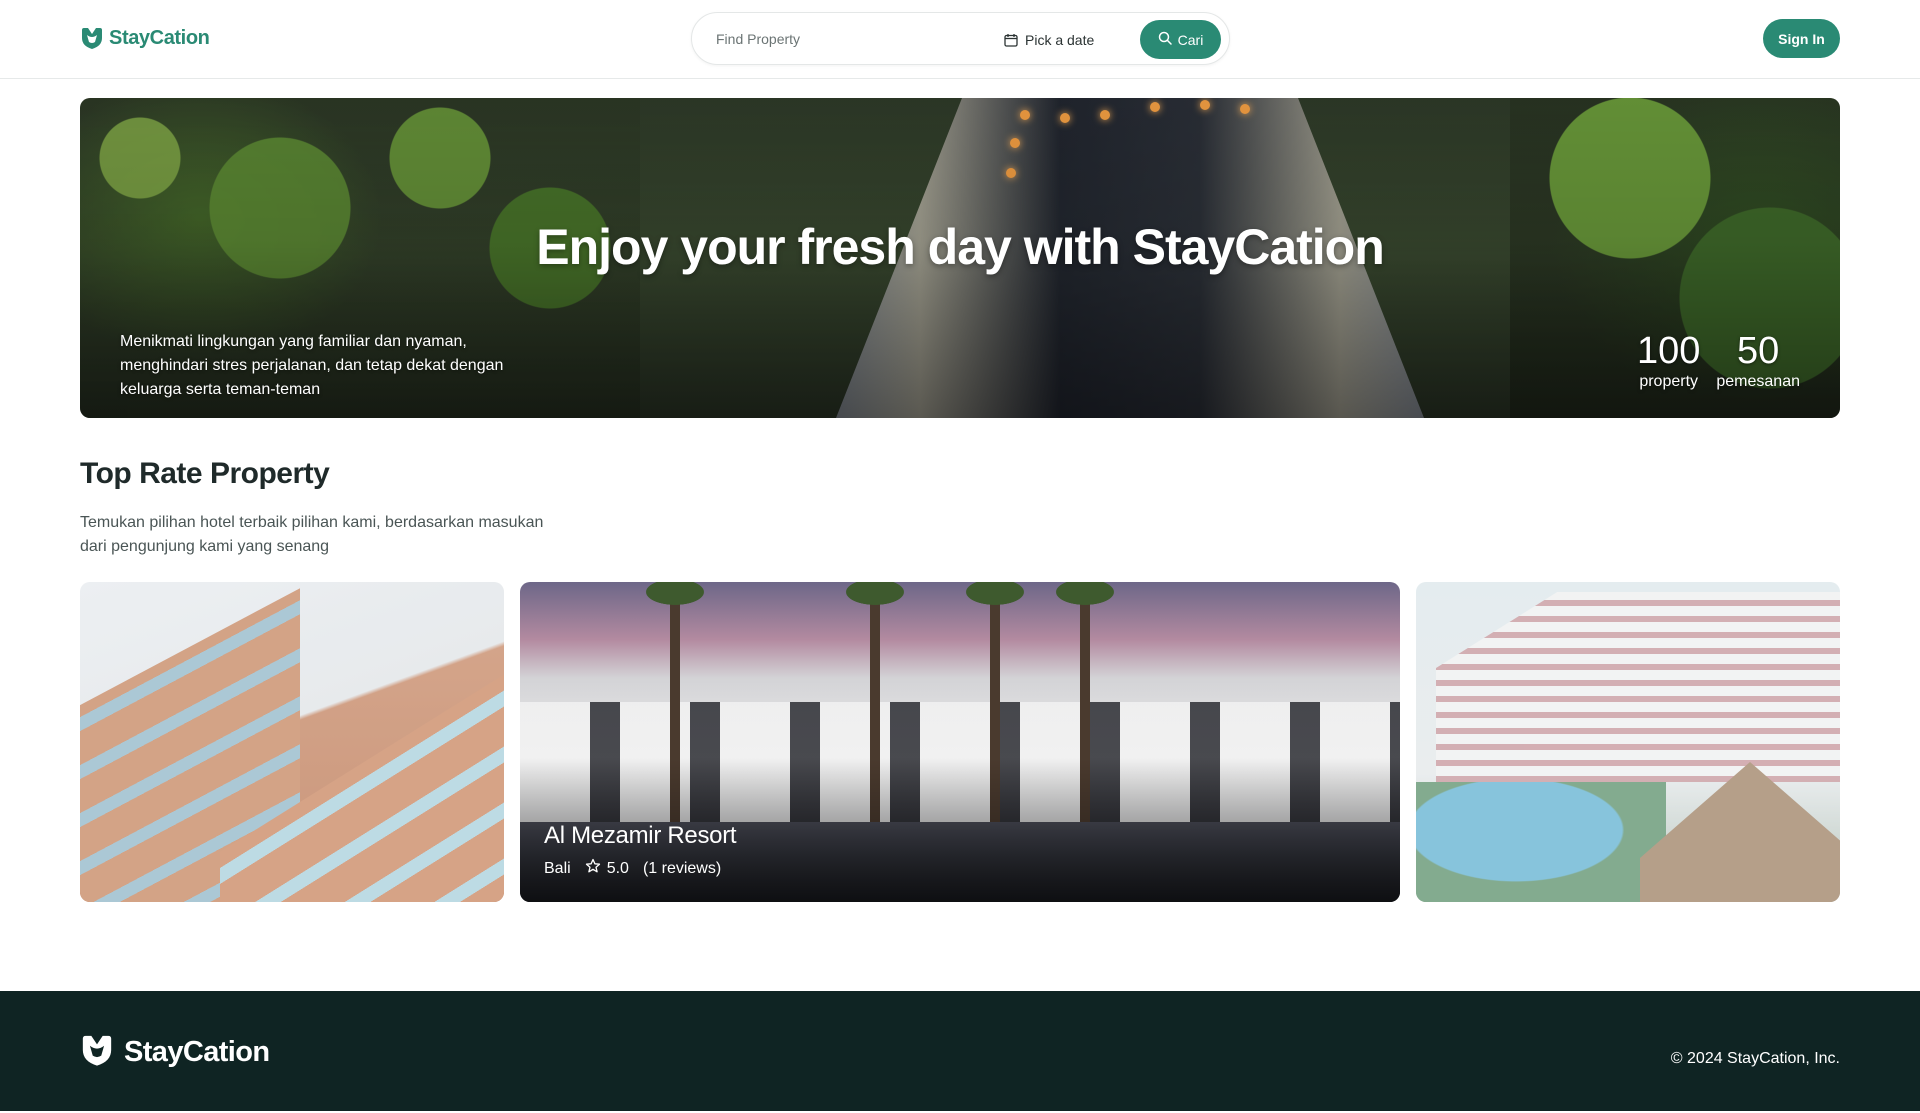 The image size is (1920, 1113). I want to click on footer-brand-logo: StayCation, so click(175, 1052).